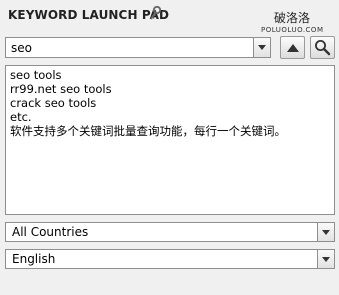  What do you see at coordinates (36, 75) in the screenshot?
I see `keyword-line: seo tools` at bounding box center [36, 75].